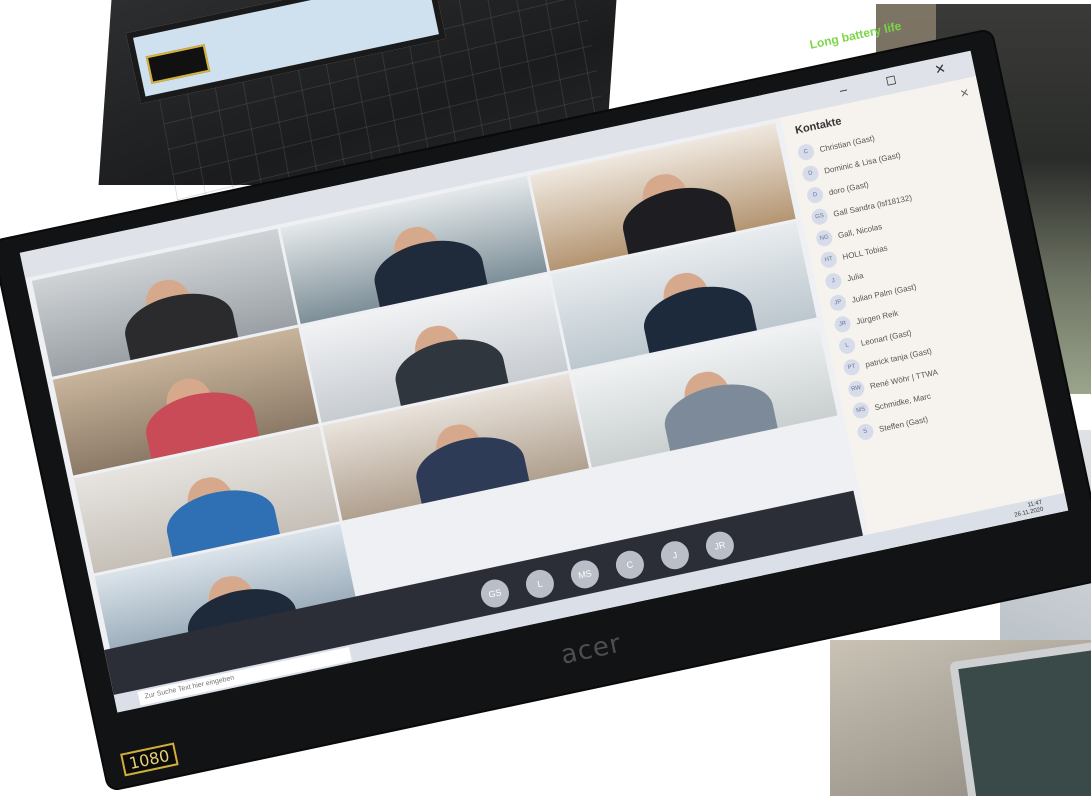 Image resolution: width=1091 pixels, height=796 pixels. What do you see at coordinates (855, 276) in the screenshot?
I see `contact-name: Julia` at bounding box center [855, 276].